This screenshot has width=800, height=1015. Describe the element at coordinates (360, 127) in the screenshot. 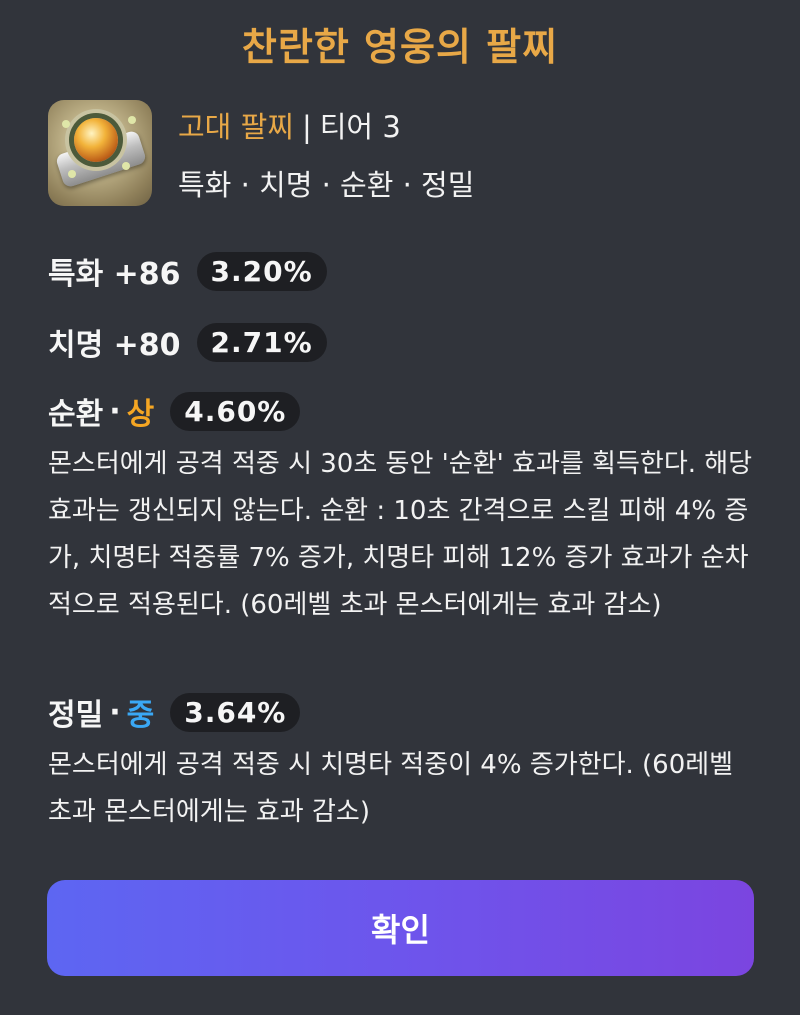

I see `item-tier: 티어 3` at that location.